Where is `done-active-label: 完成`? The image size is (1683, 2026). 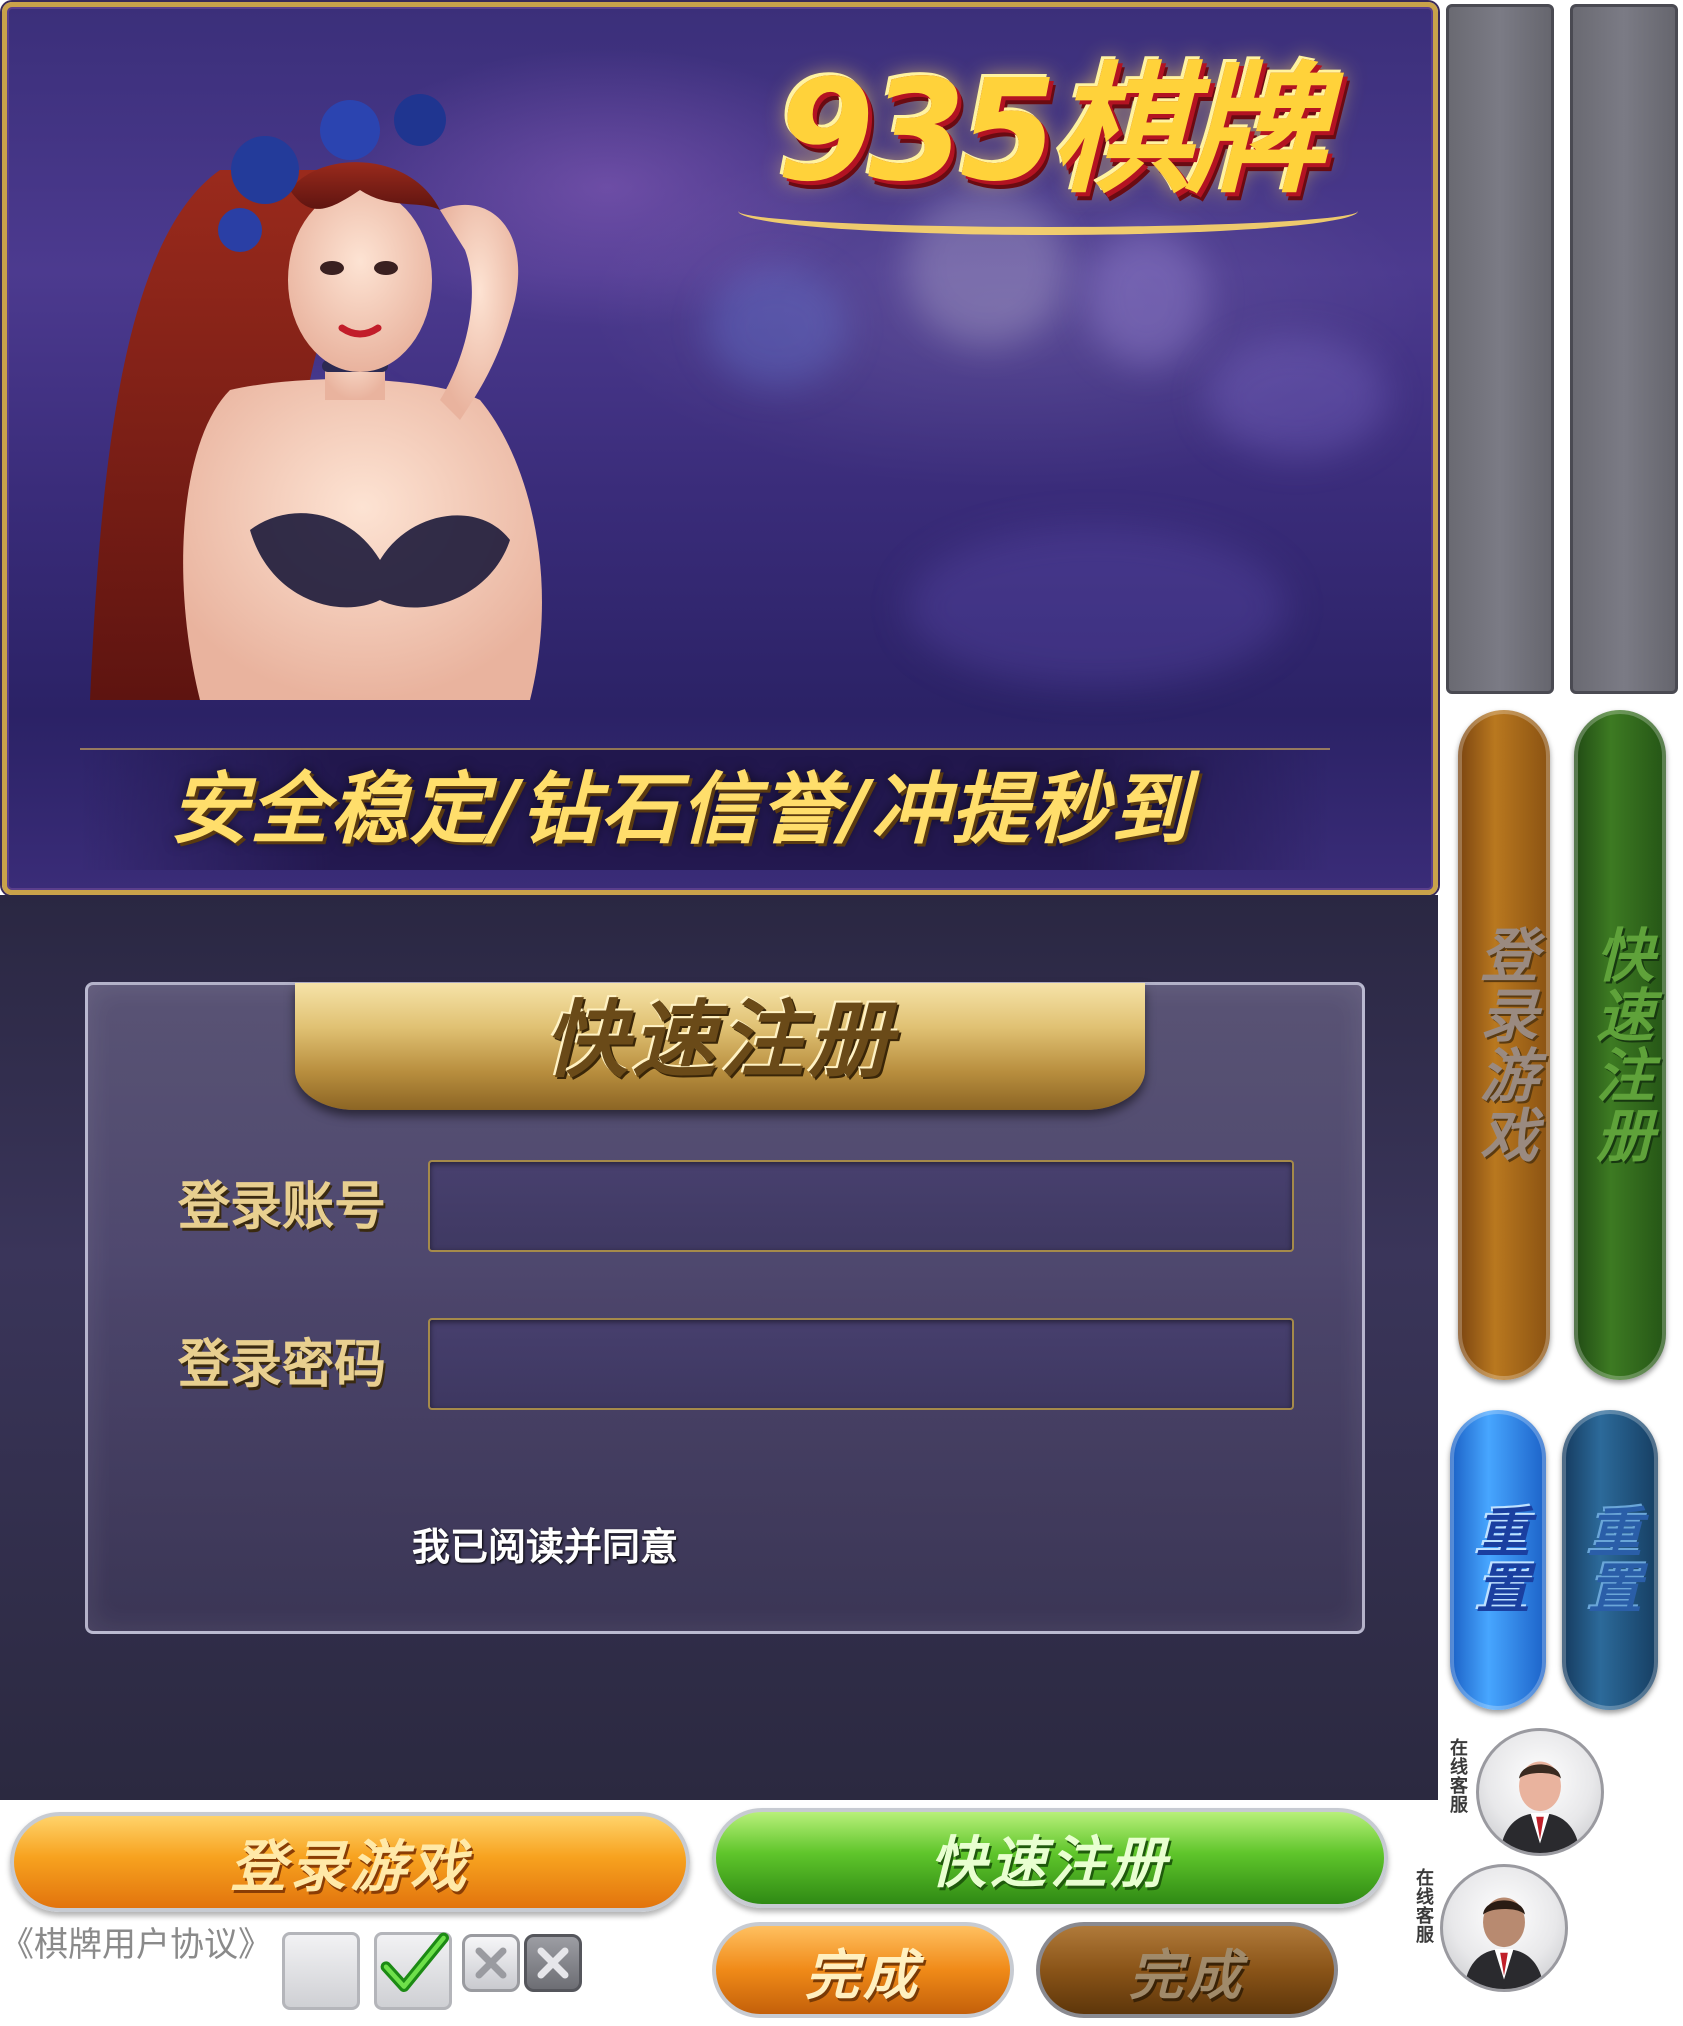 done-active-label: 完成 is located at coordinates (863, 1975).